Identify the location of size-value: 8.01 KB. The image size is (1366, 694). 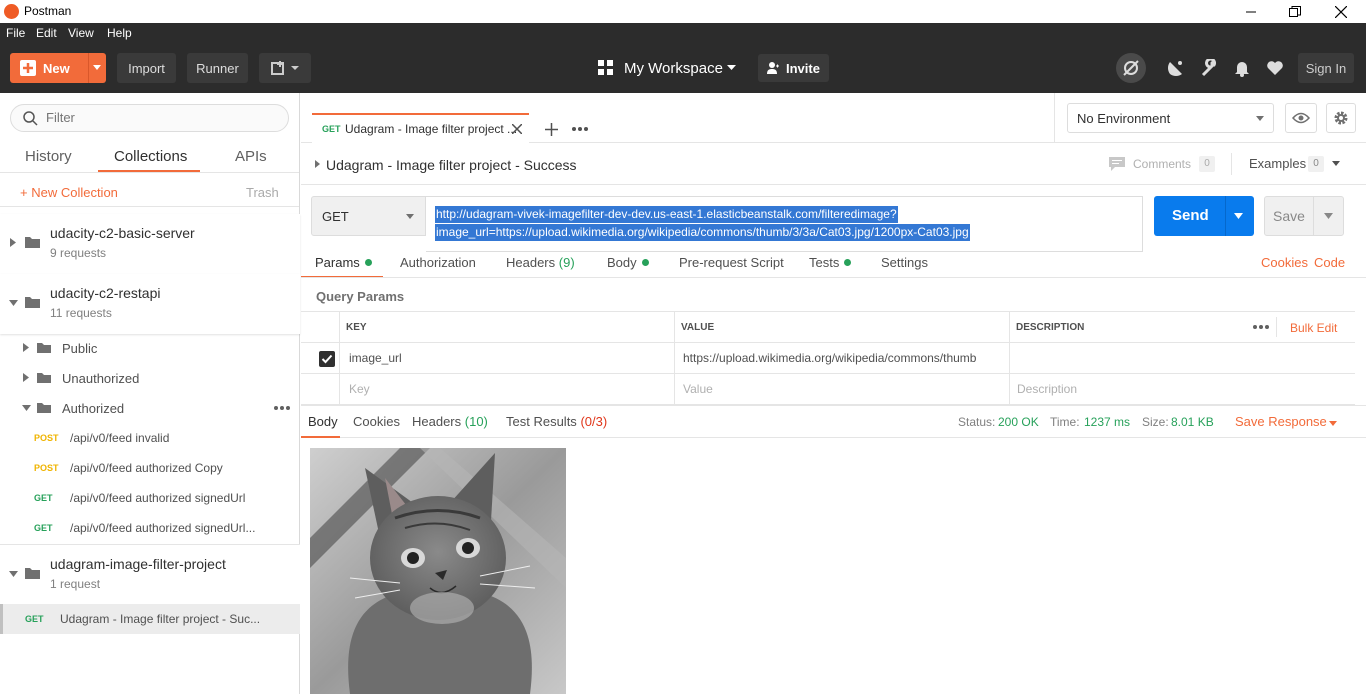
(1192, 422).